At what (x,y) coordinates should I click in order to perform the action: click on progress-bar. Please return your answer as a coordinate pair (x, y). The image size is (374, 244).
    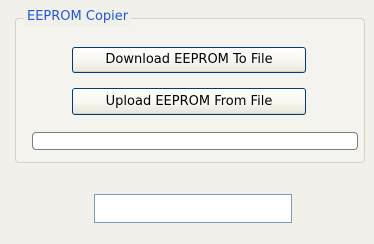
    Looking at the image, I should click on (195, 141).